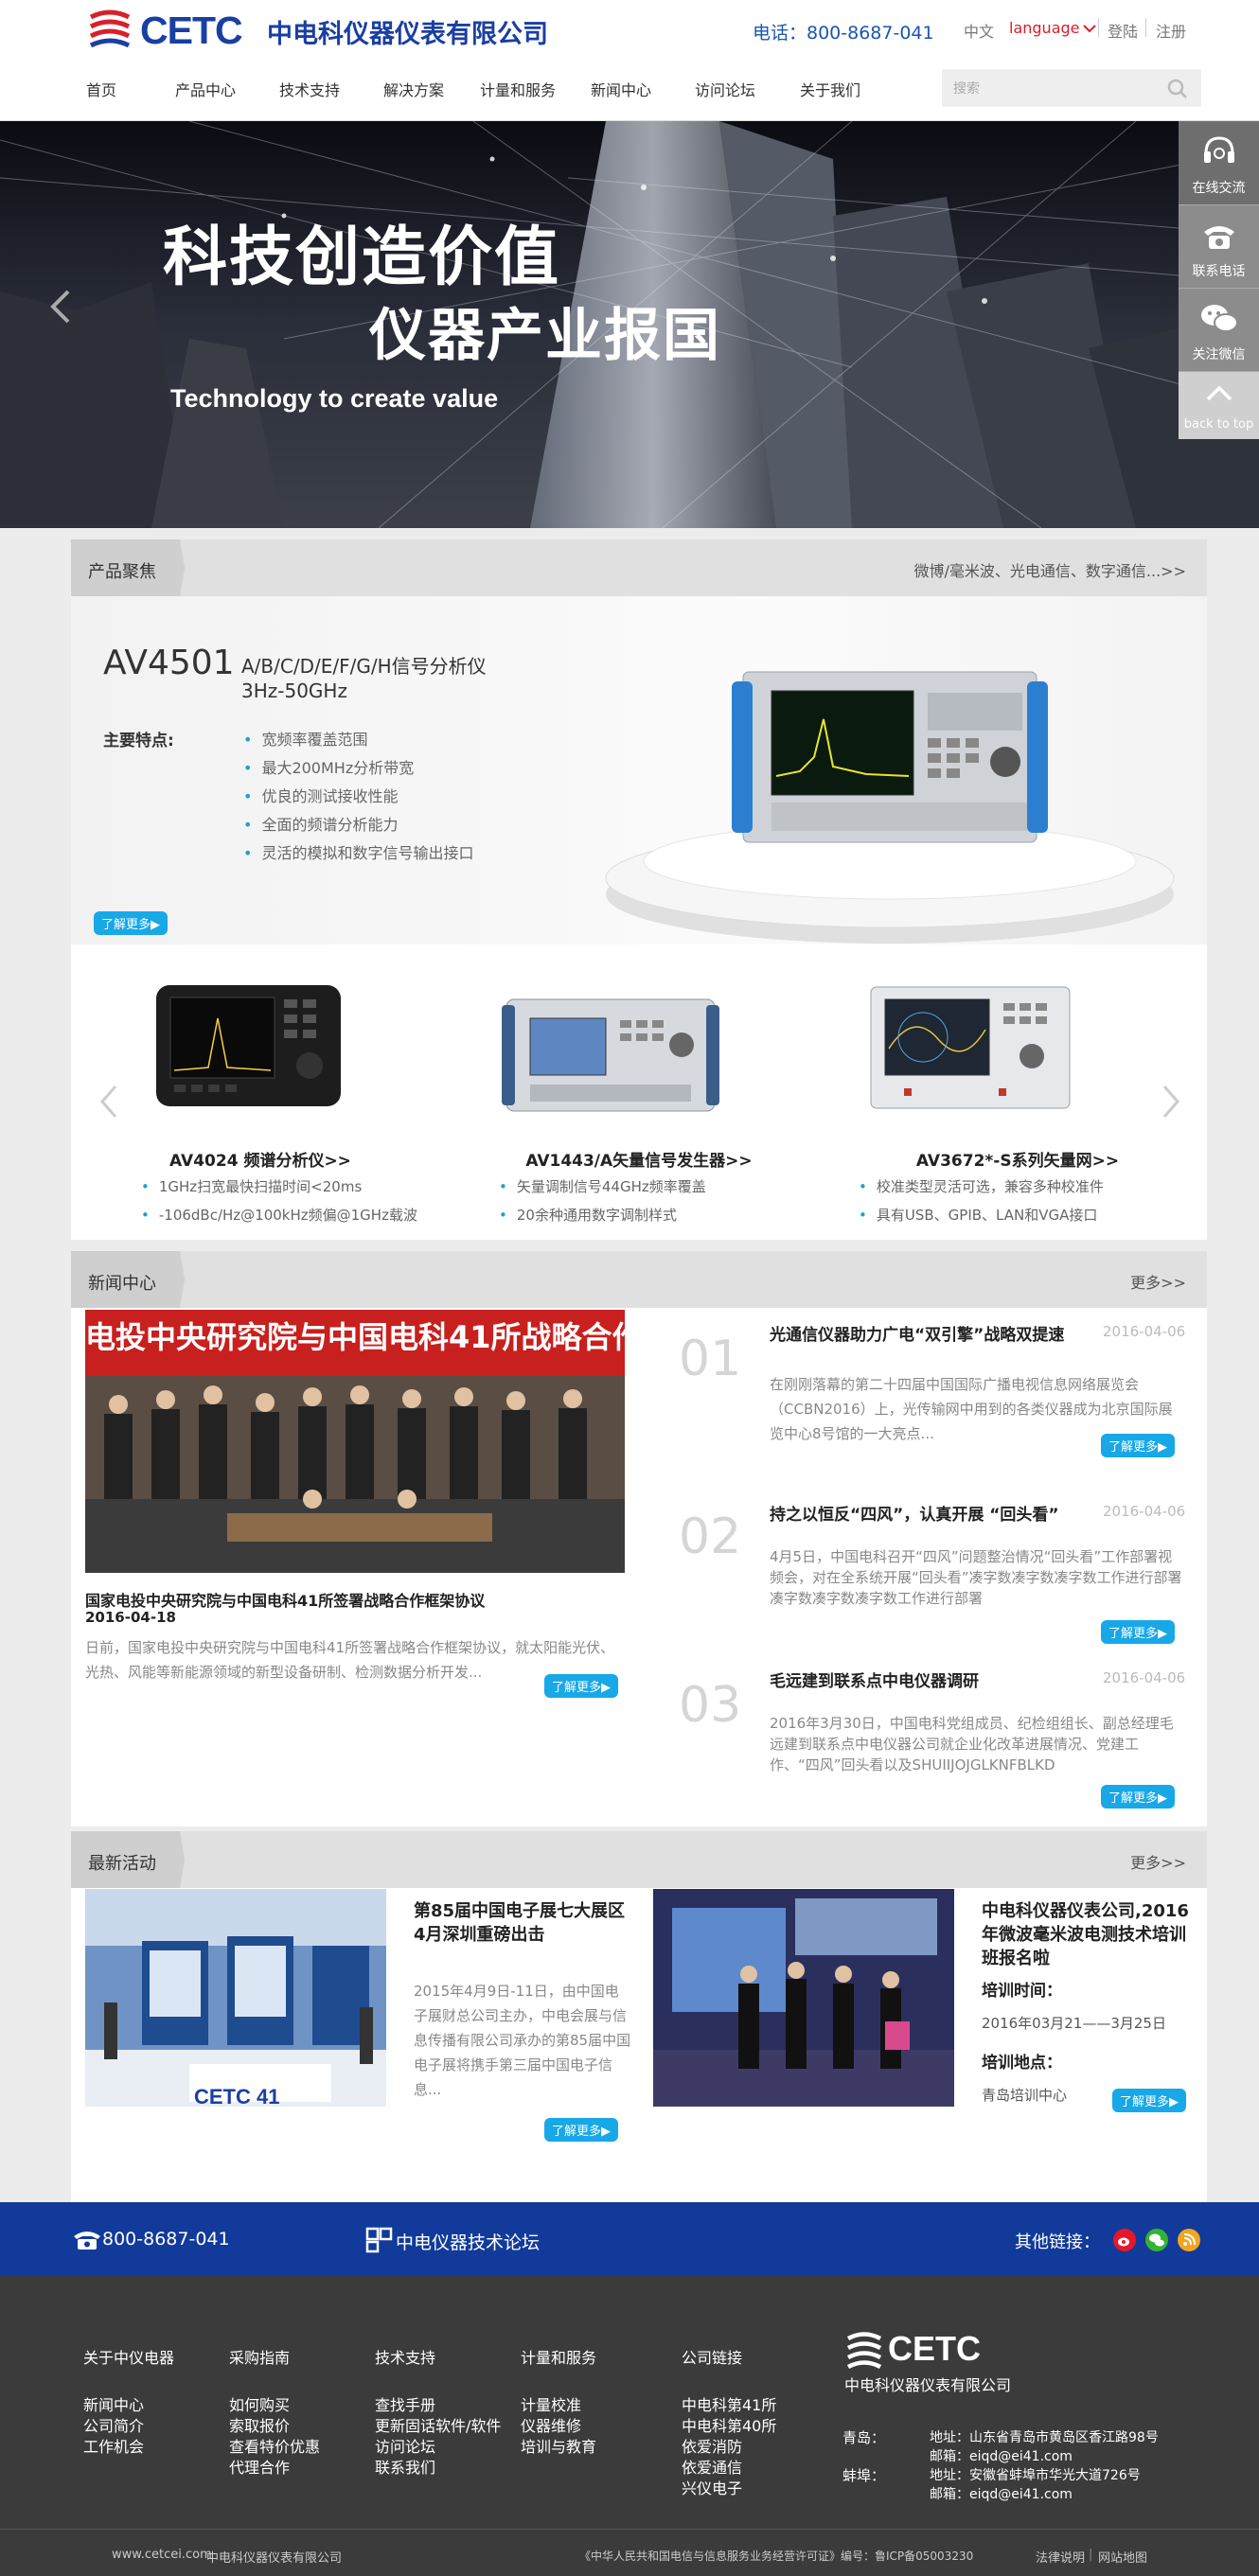  Describe the element at coordinates (1002, 2455) in the screenshot. I see `qingdao-email: 邮箱：eiqd@ei41.com` at that location.